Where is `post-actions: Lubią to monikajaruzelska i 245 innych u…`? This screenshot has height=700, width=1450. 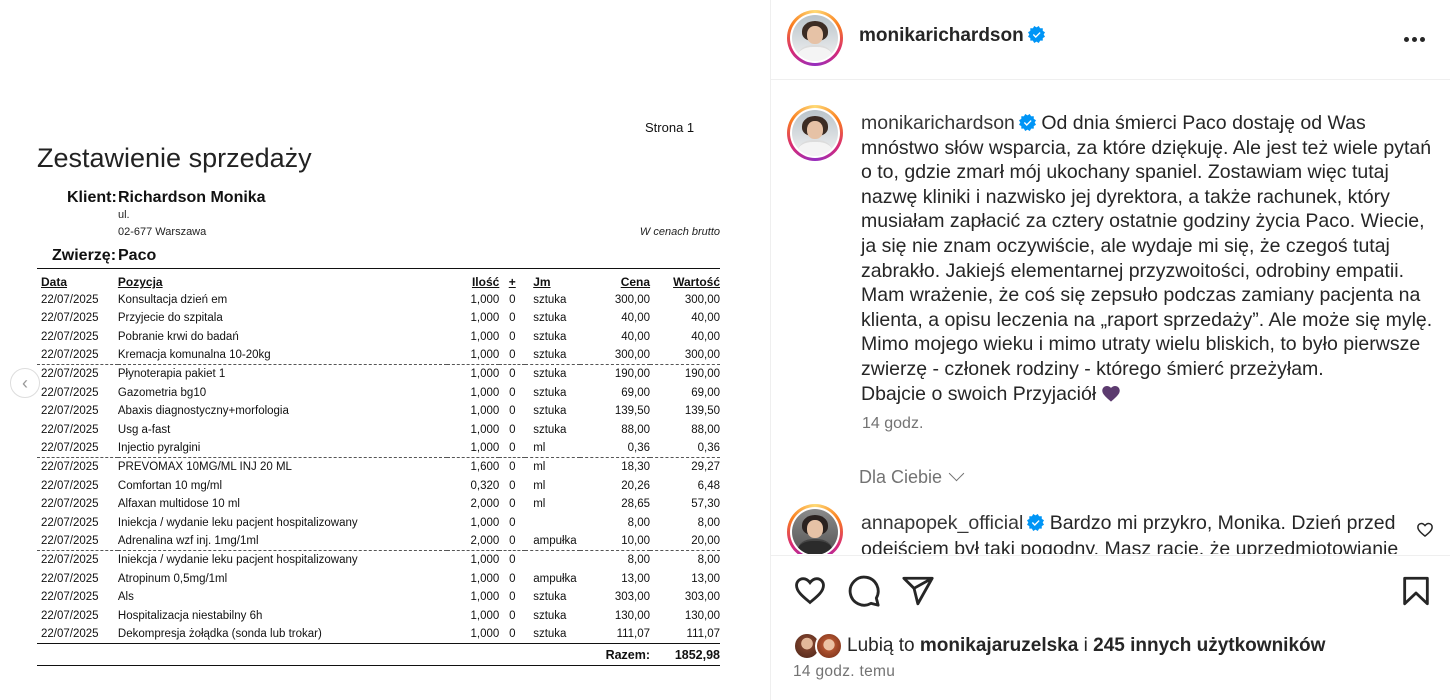 post-actions: Lubią to monikajaruzelska i 245 innych u… is located at coordinates (1110, 627).